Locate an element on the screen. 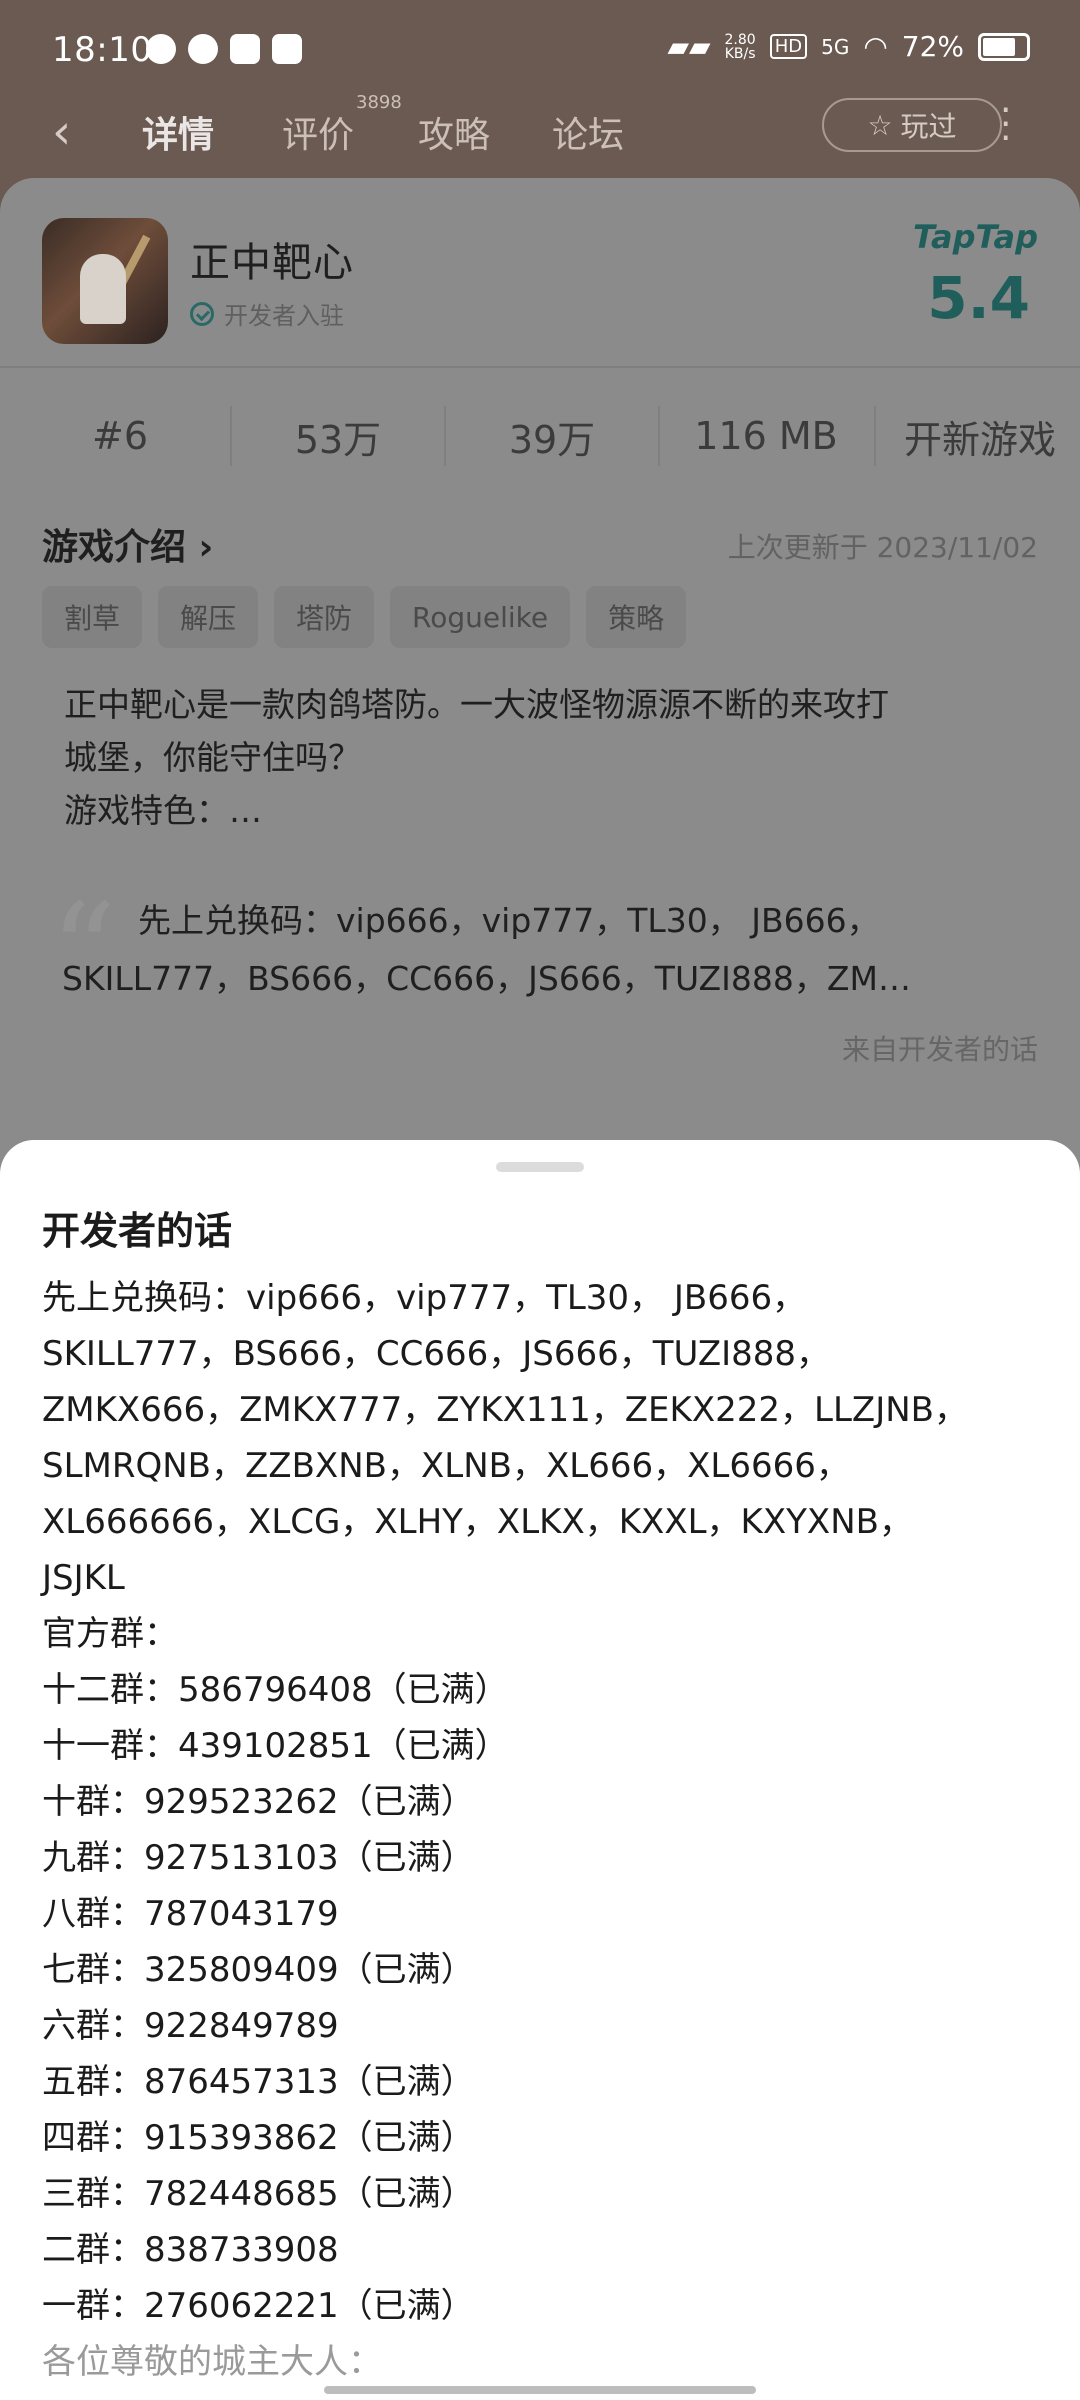  sheet-line: 六群：922849789 is located at coordinates (190, 2026).